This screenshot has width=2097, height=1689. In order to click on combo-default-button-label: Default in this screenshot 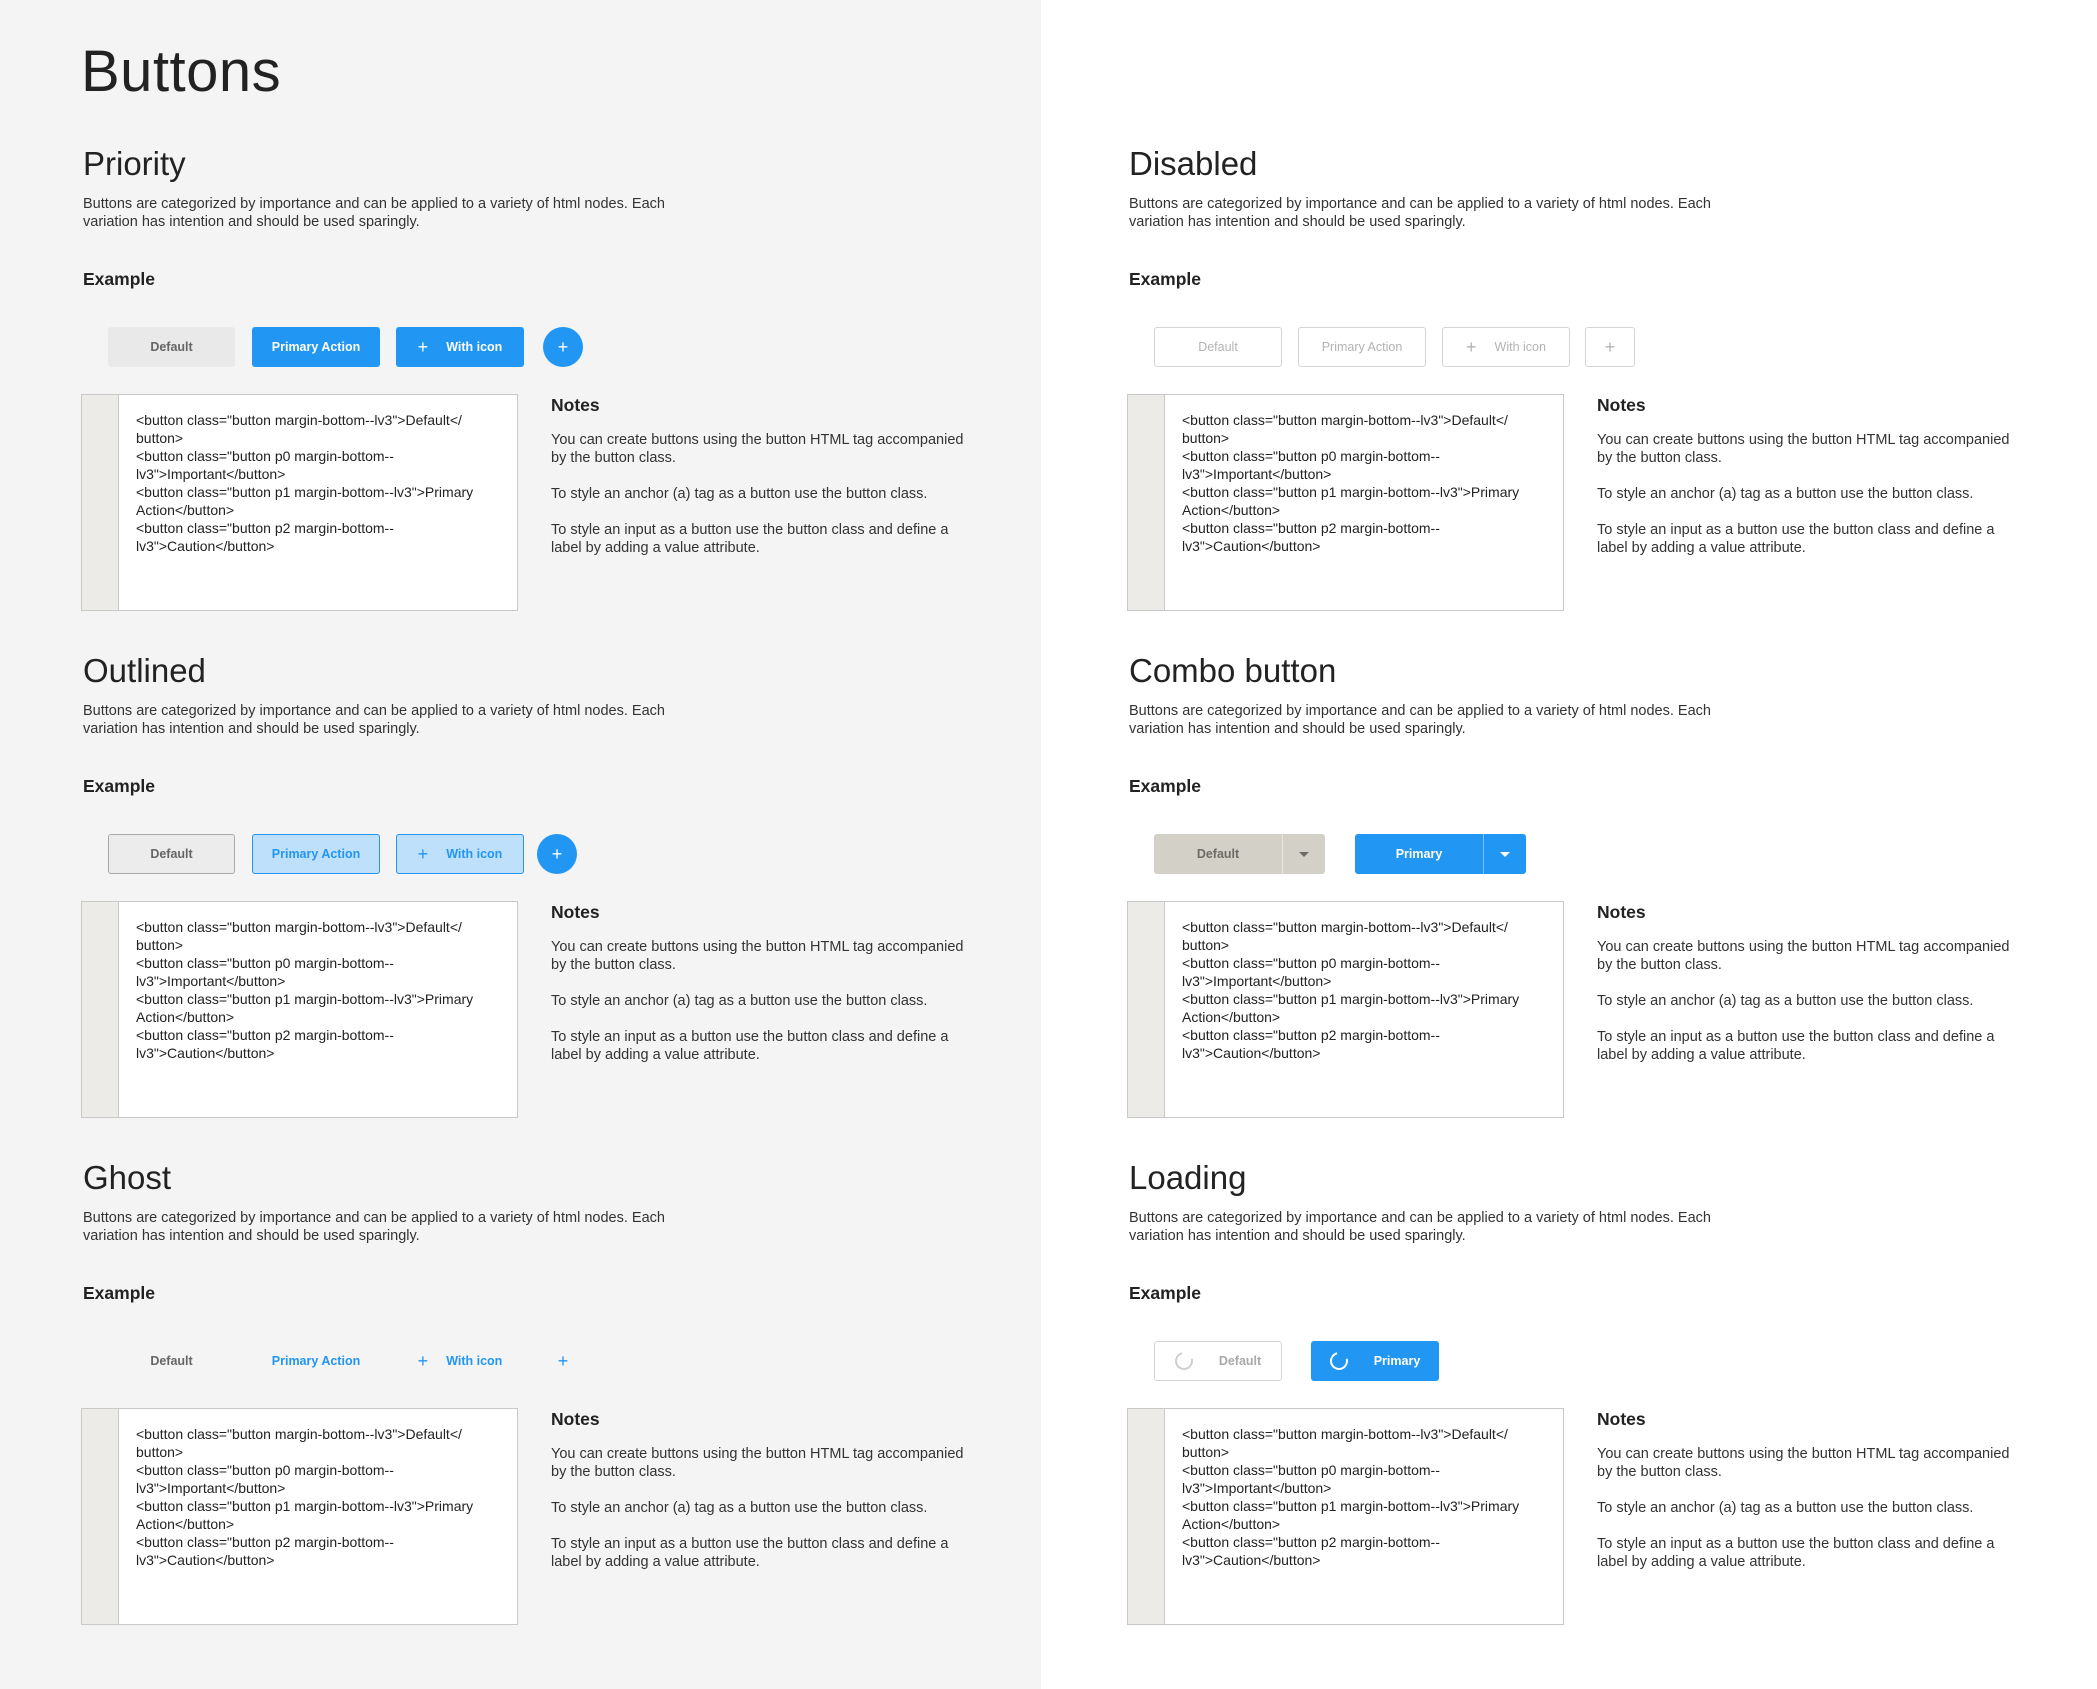, I will do `click(1218, 854)`.